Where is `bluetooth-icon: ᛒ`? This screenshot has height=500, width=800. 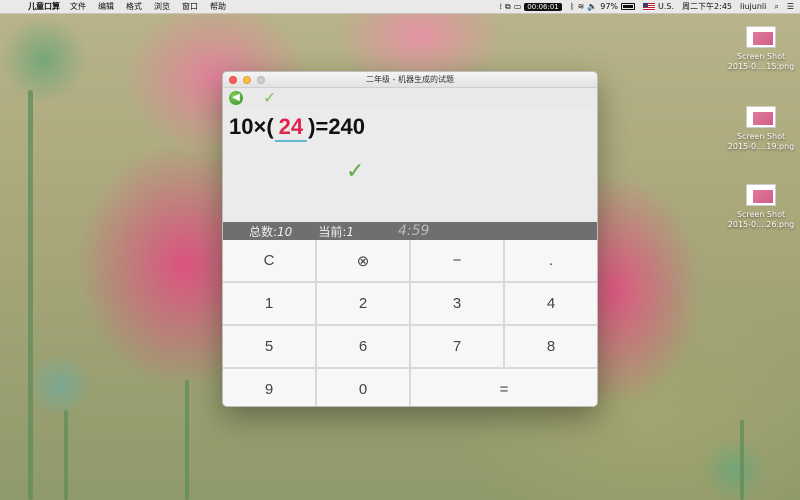 bluetooth-icon: ᛒ is located at coordinates (572, 6).